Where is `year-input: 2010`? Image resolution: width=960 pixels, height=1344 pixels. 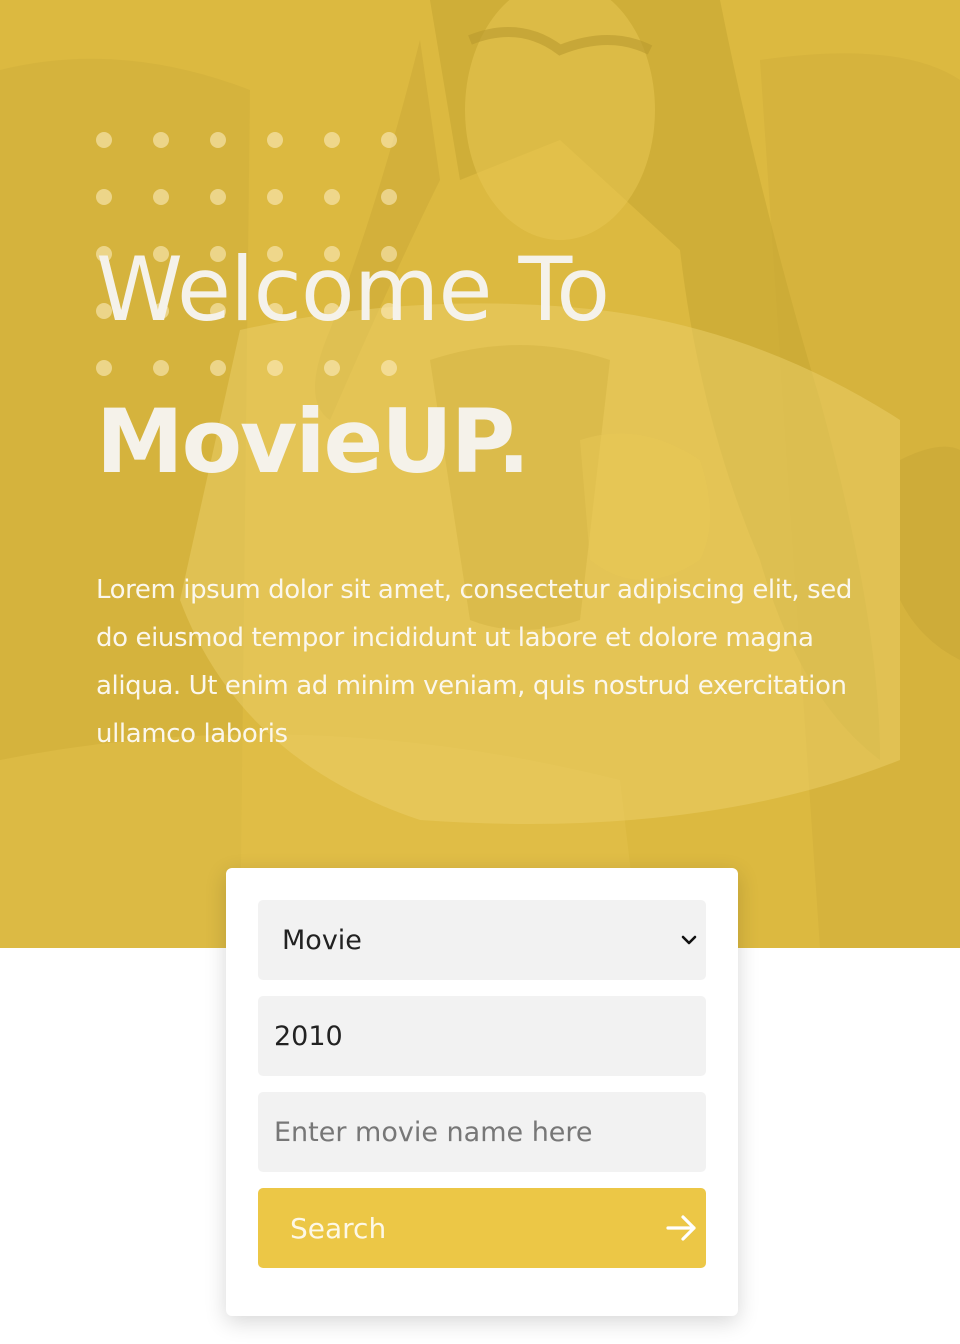 year-input: 2010 is located at coordinates (482, 1036).